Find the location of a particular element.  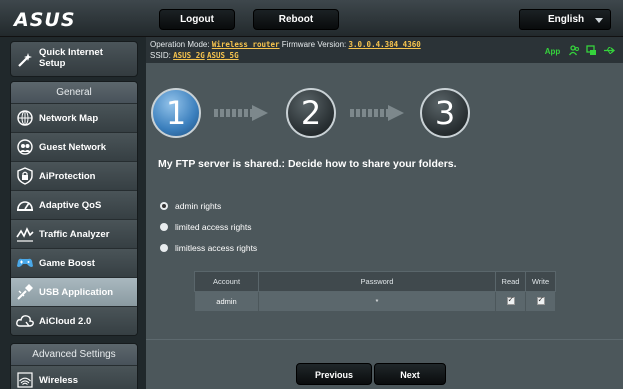

sidebar-item-wireless: Wireless is located at coordinates (74, 377).